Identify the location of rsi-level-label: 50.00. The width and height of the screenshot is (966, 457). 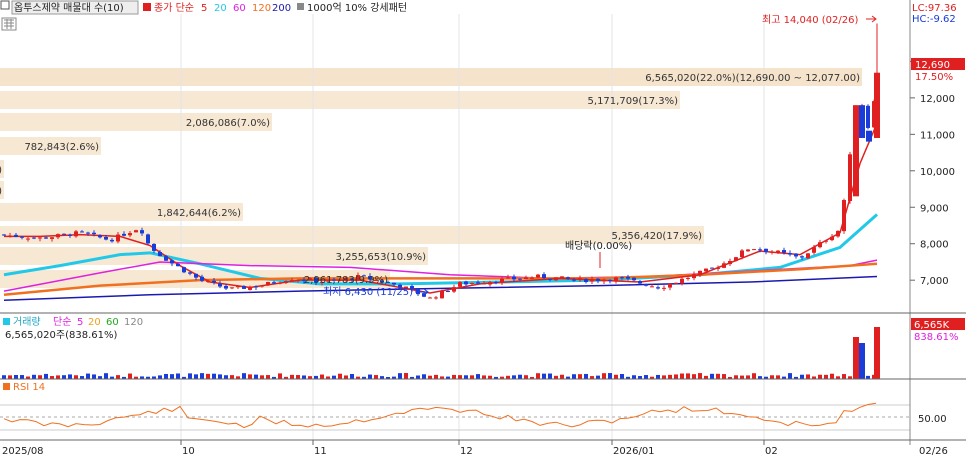
(932, 419).